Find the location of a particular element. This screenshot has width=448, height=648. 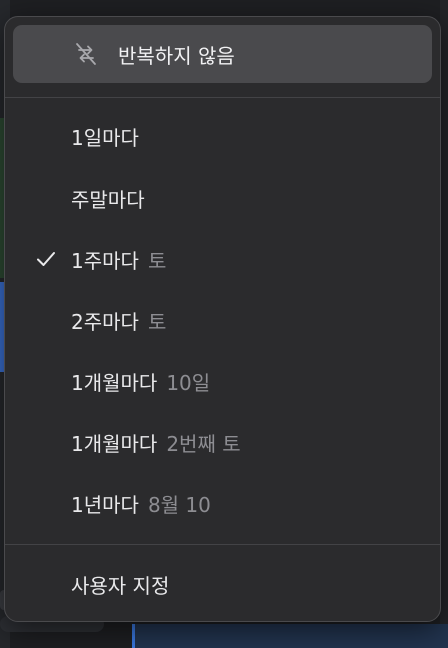

menu-item-label: 주말마다 is located at coordinates (108, 199).